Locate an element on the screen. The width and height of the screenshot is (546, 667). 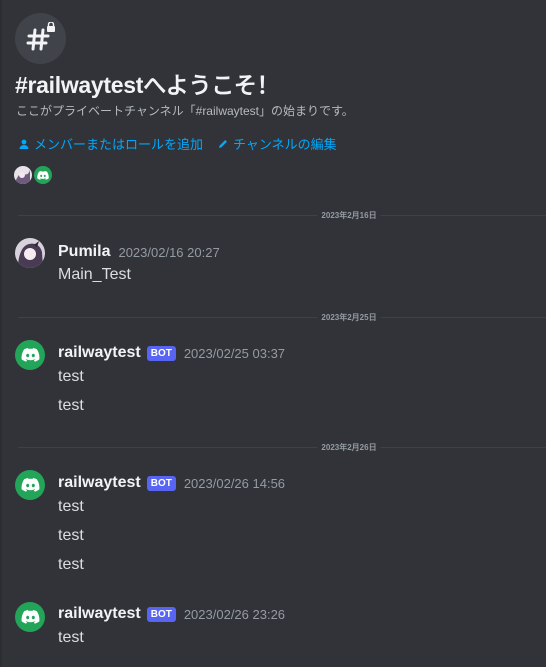
welcome-actions: メンバーまたはロールを追加 チャンネルの編集 is located at coordinates (177, 143).